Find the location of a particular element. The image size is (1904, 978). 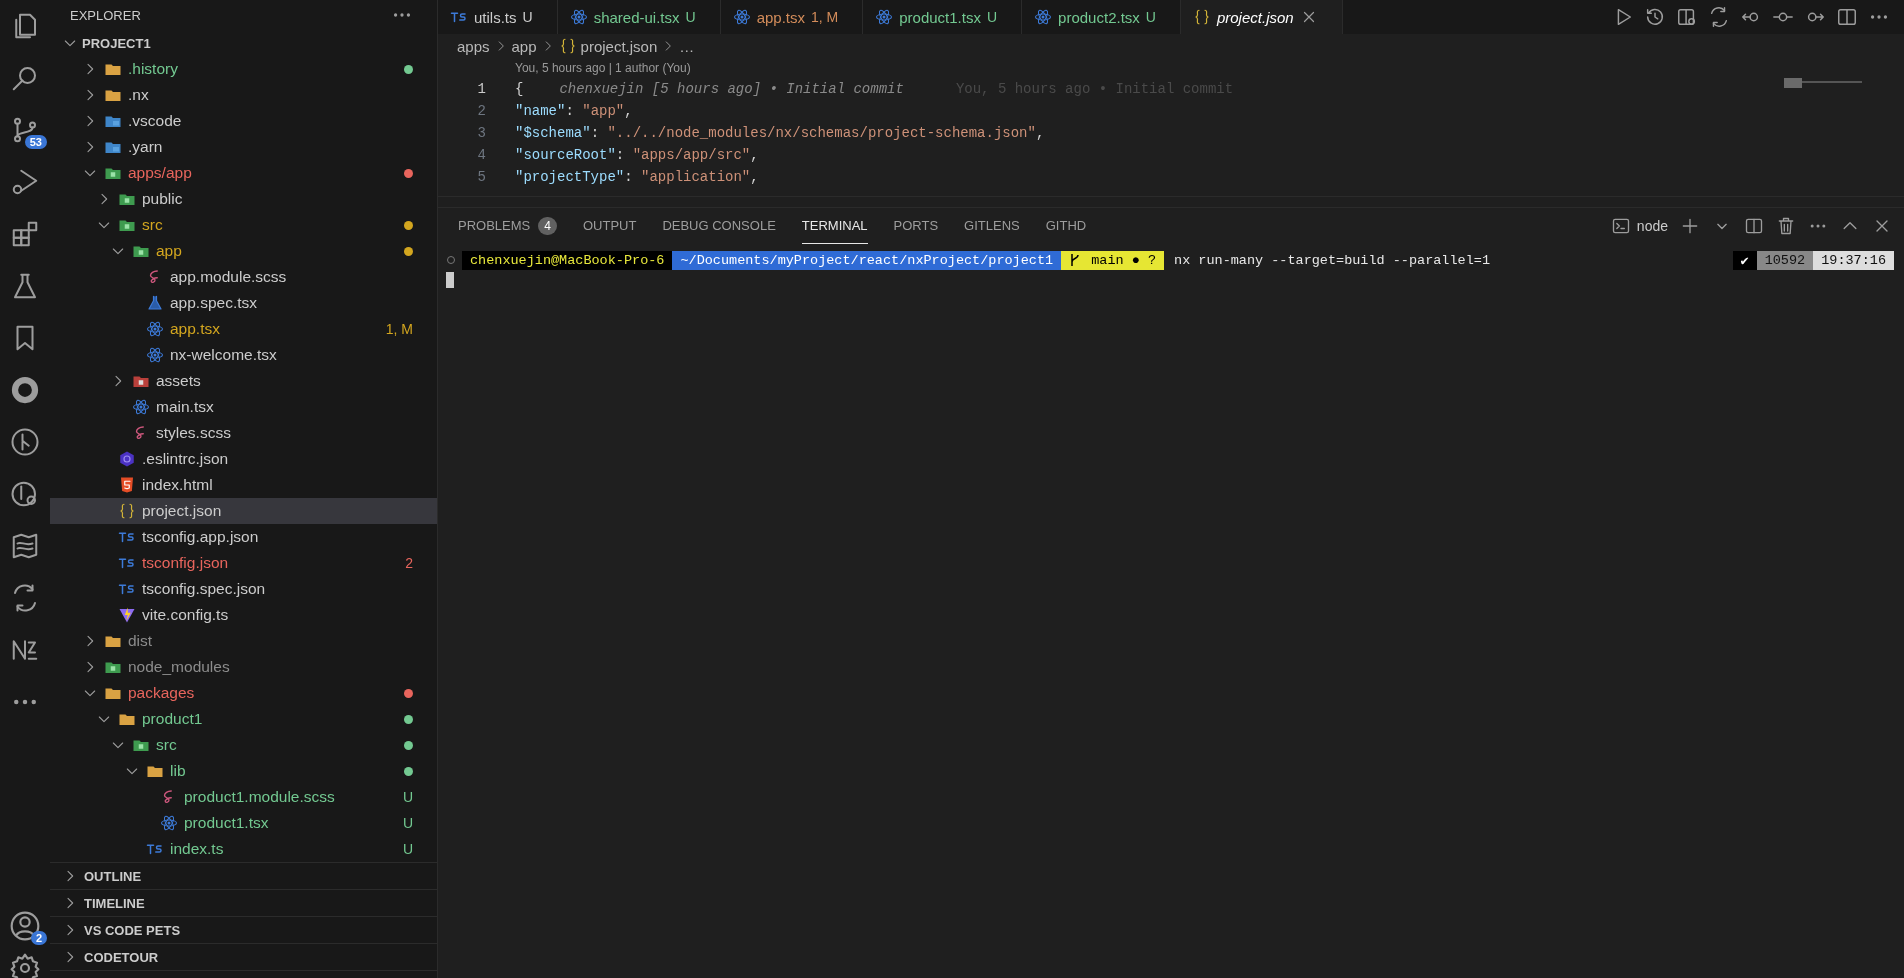

tree-item: apps/app is located at coordinates (243, 173).